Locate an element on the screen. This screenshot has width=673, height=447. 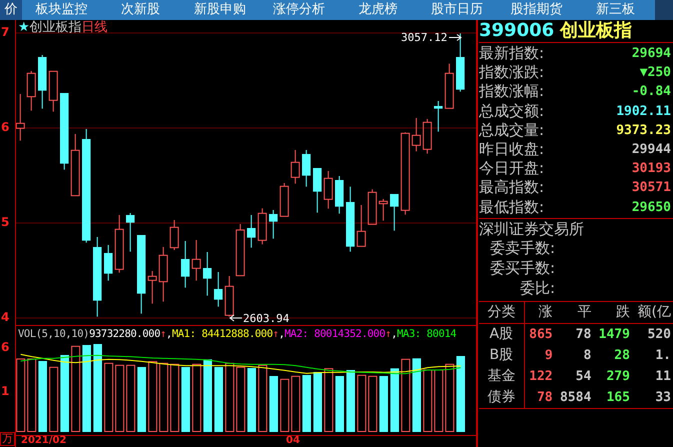
nav-tab: 新股申购 is located at coordinates (220, 10).